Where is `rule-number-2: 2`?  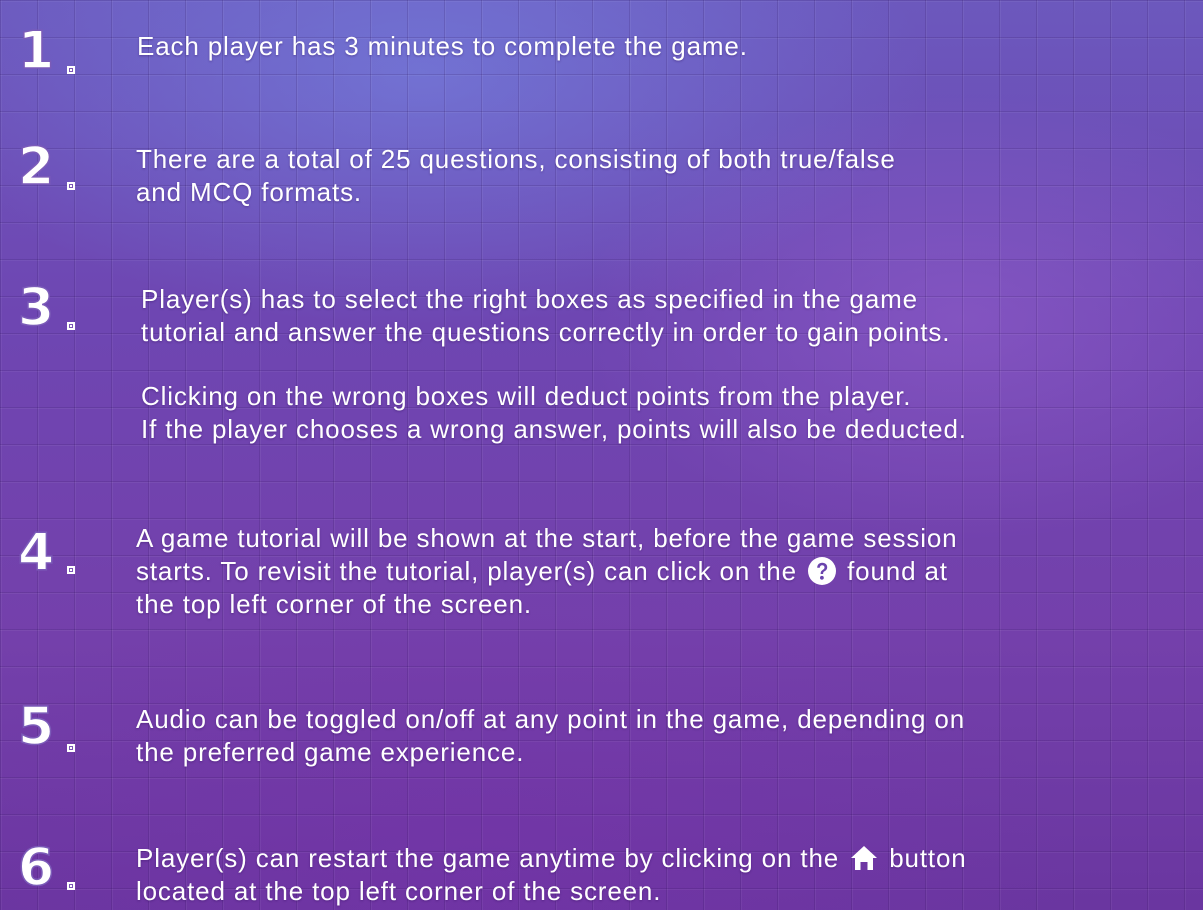
rule-number-2: 2 is located at coordinates (38, 167).